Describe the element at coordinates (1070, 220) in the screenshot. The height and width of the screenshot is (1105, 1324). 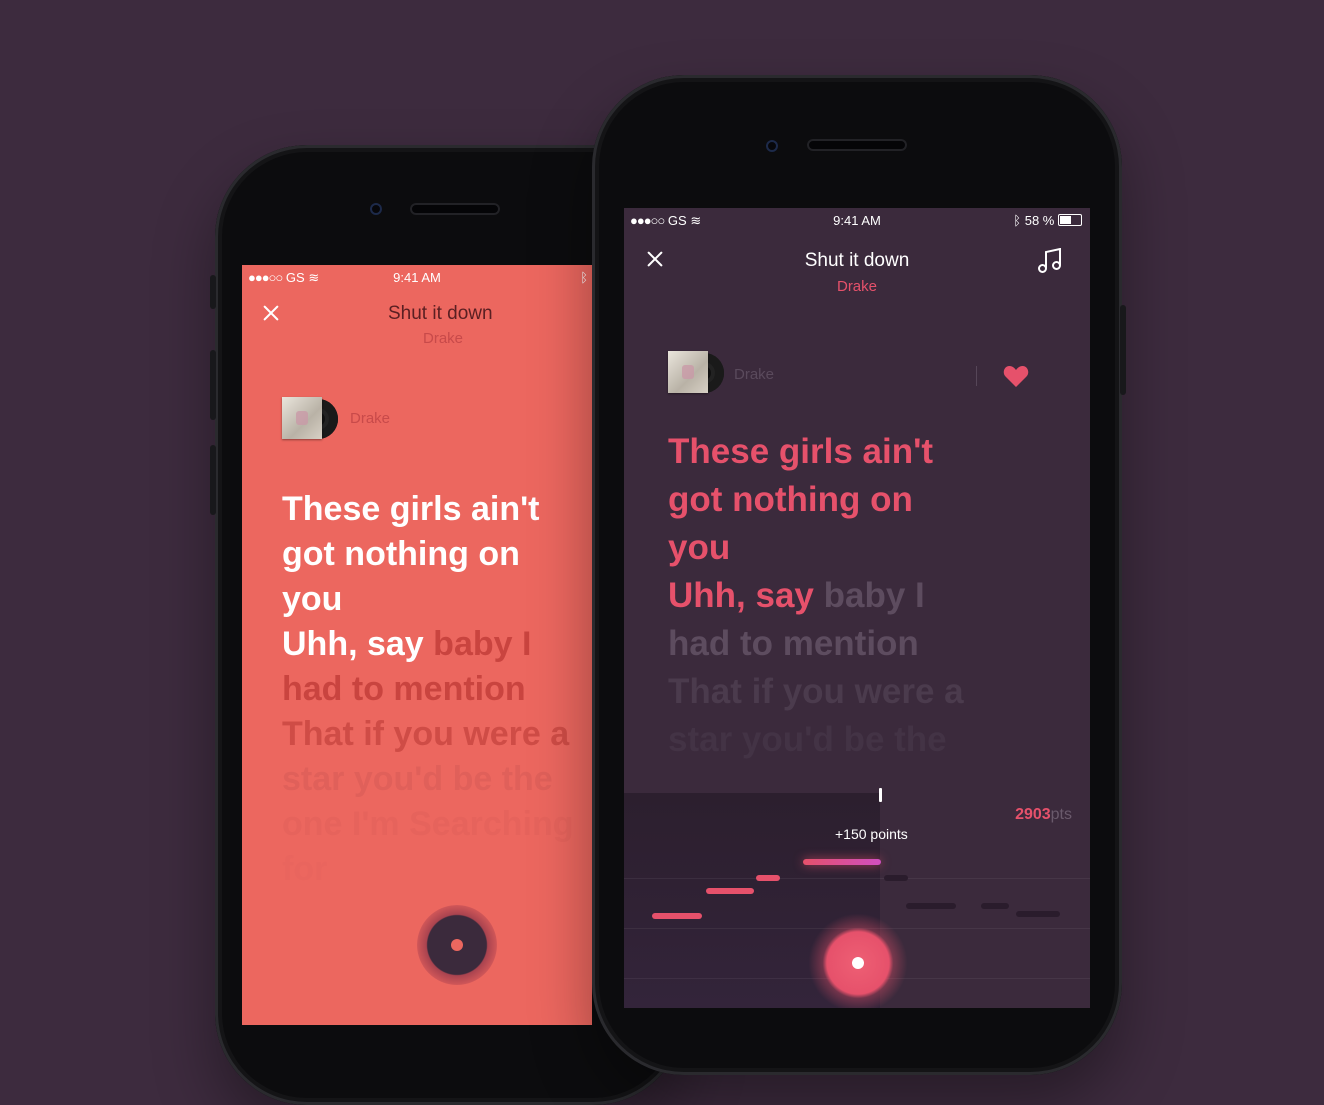
I see `battery-icon` at that location.